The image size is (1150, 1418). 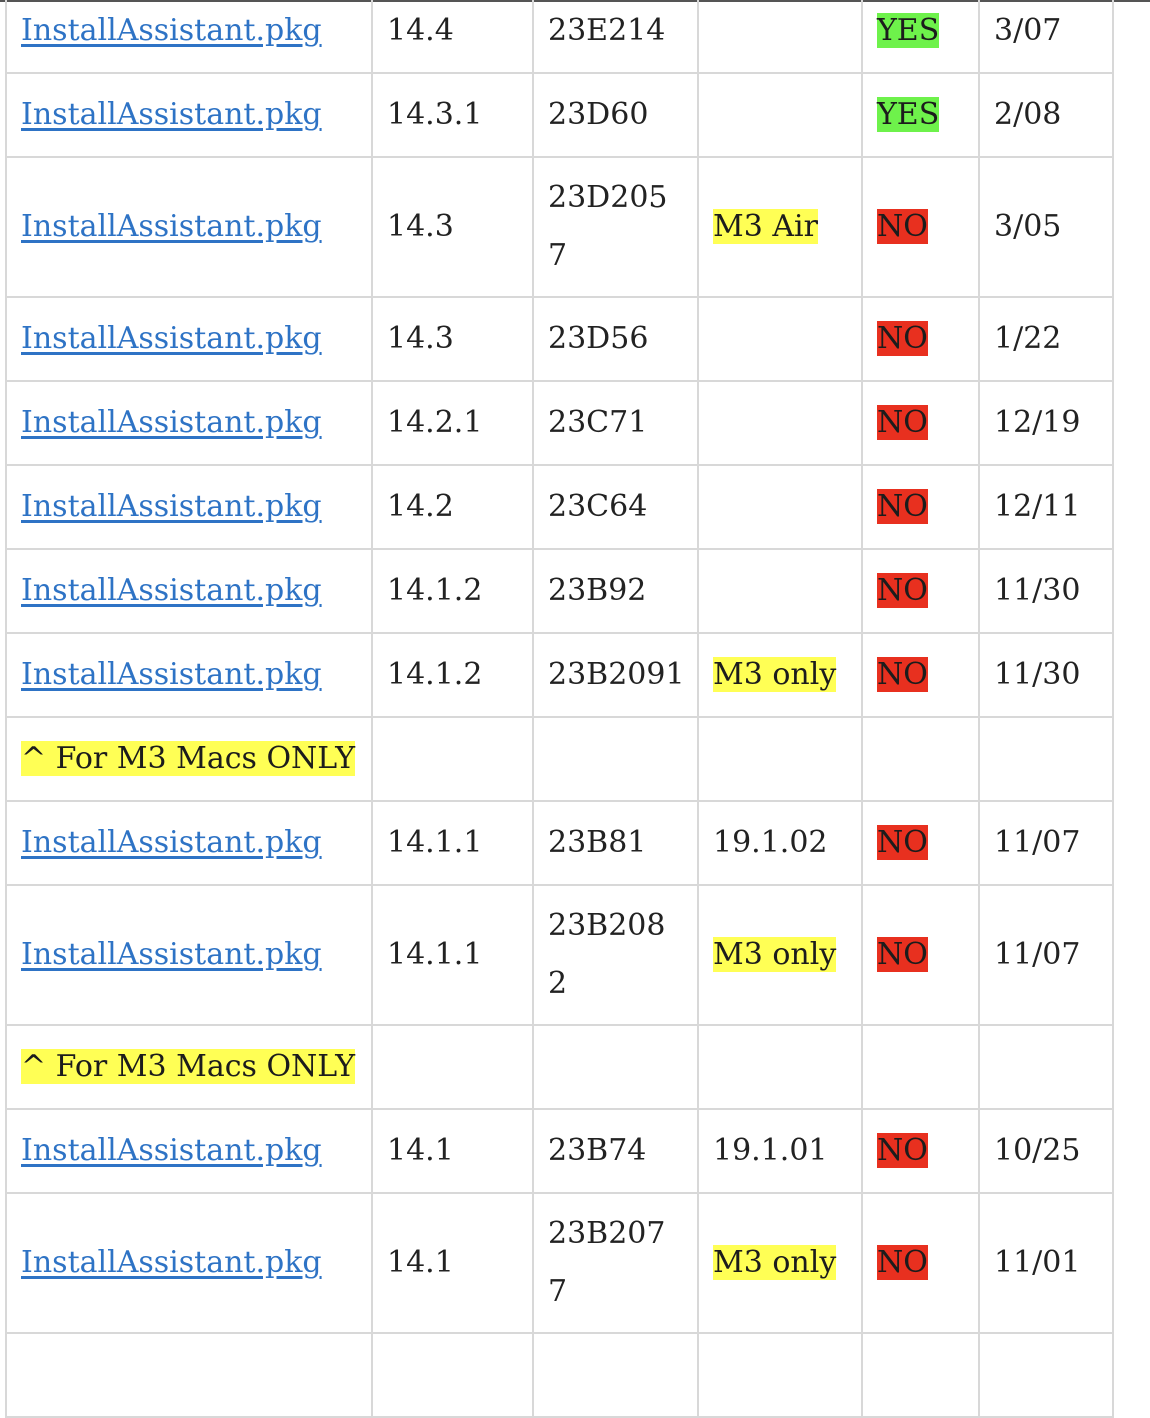 I want to click on note-cell: 19.1.01, so click(x=780, y=1151).